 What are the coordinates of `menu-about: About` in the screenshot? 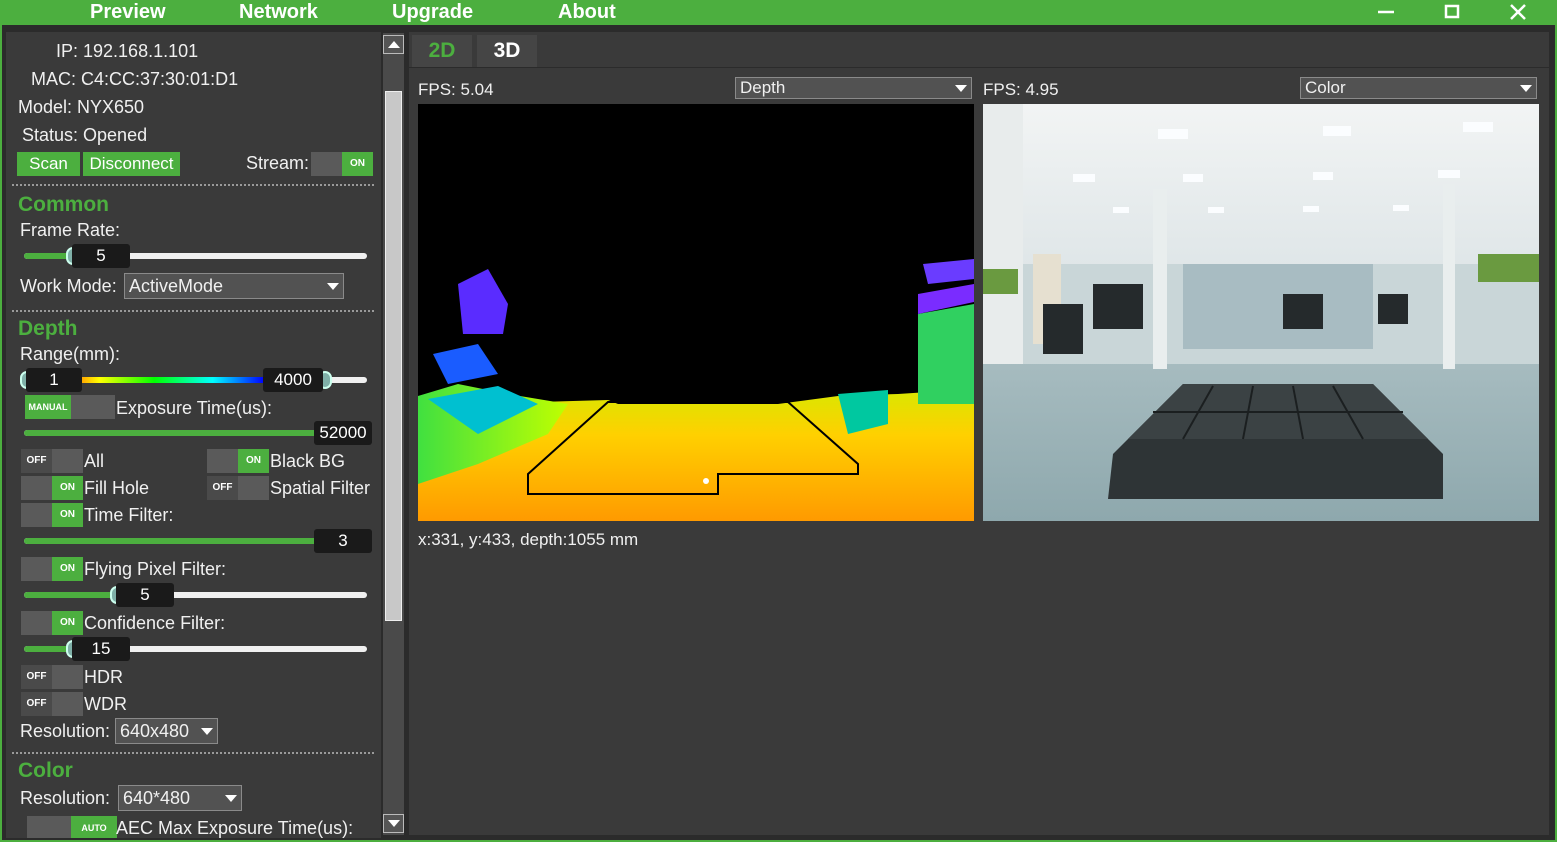 It's located at (587, 12).